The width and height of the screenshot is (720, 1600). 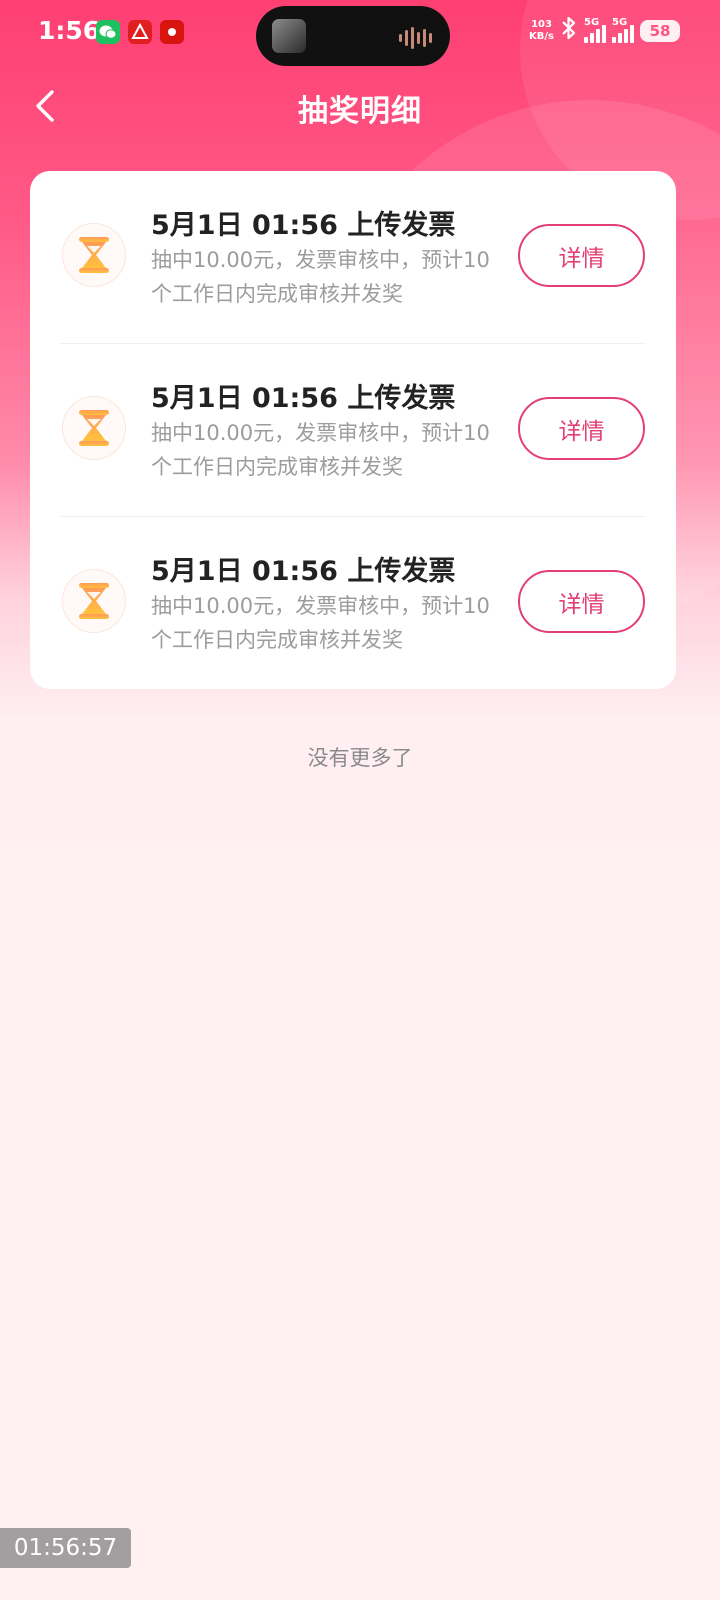 I want to click on page-title: 抽奖明细, so click(x=360, y=111).